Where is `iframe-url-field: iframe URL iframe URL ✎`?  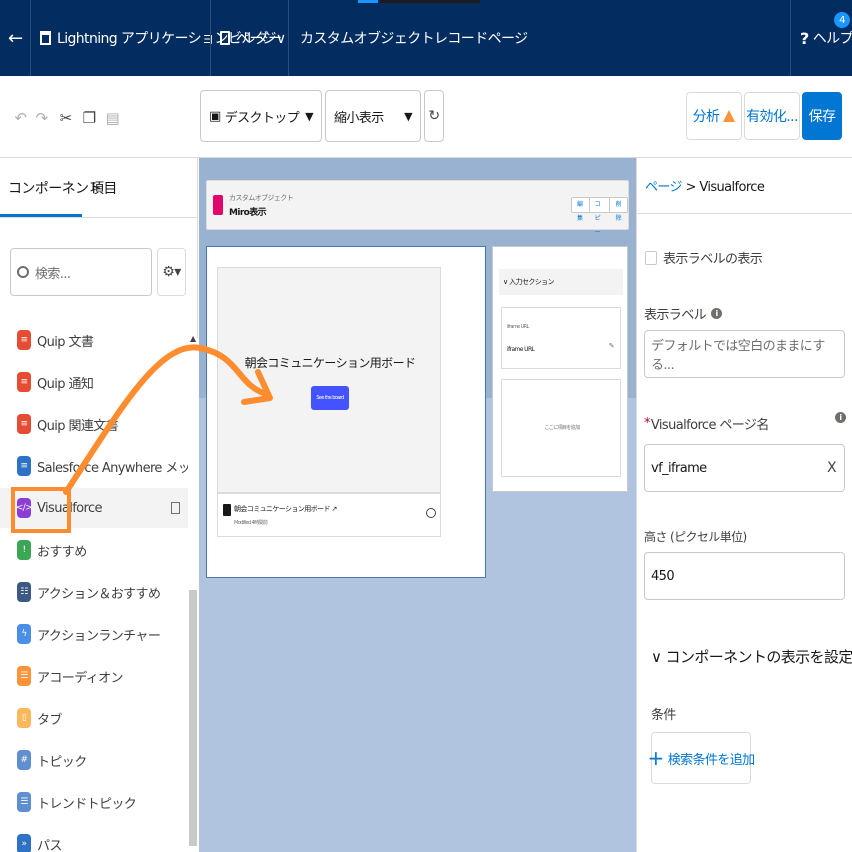
iframe-url-field: iframe URL iframe URL ✎ is located at coordinates (561, 338).